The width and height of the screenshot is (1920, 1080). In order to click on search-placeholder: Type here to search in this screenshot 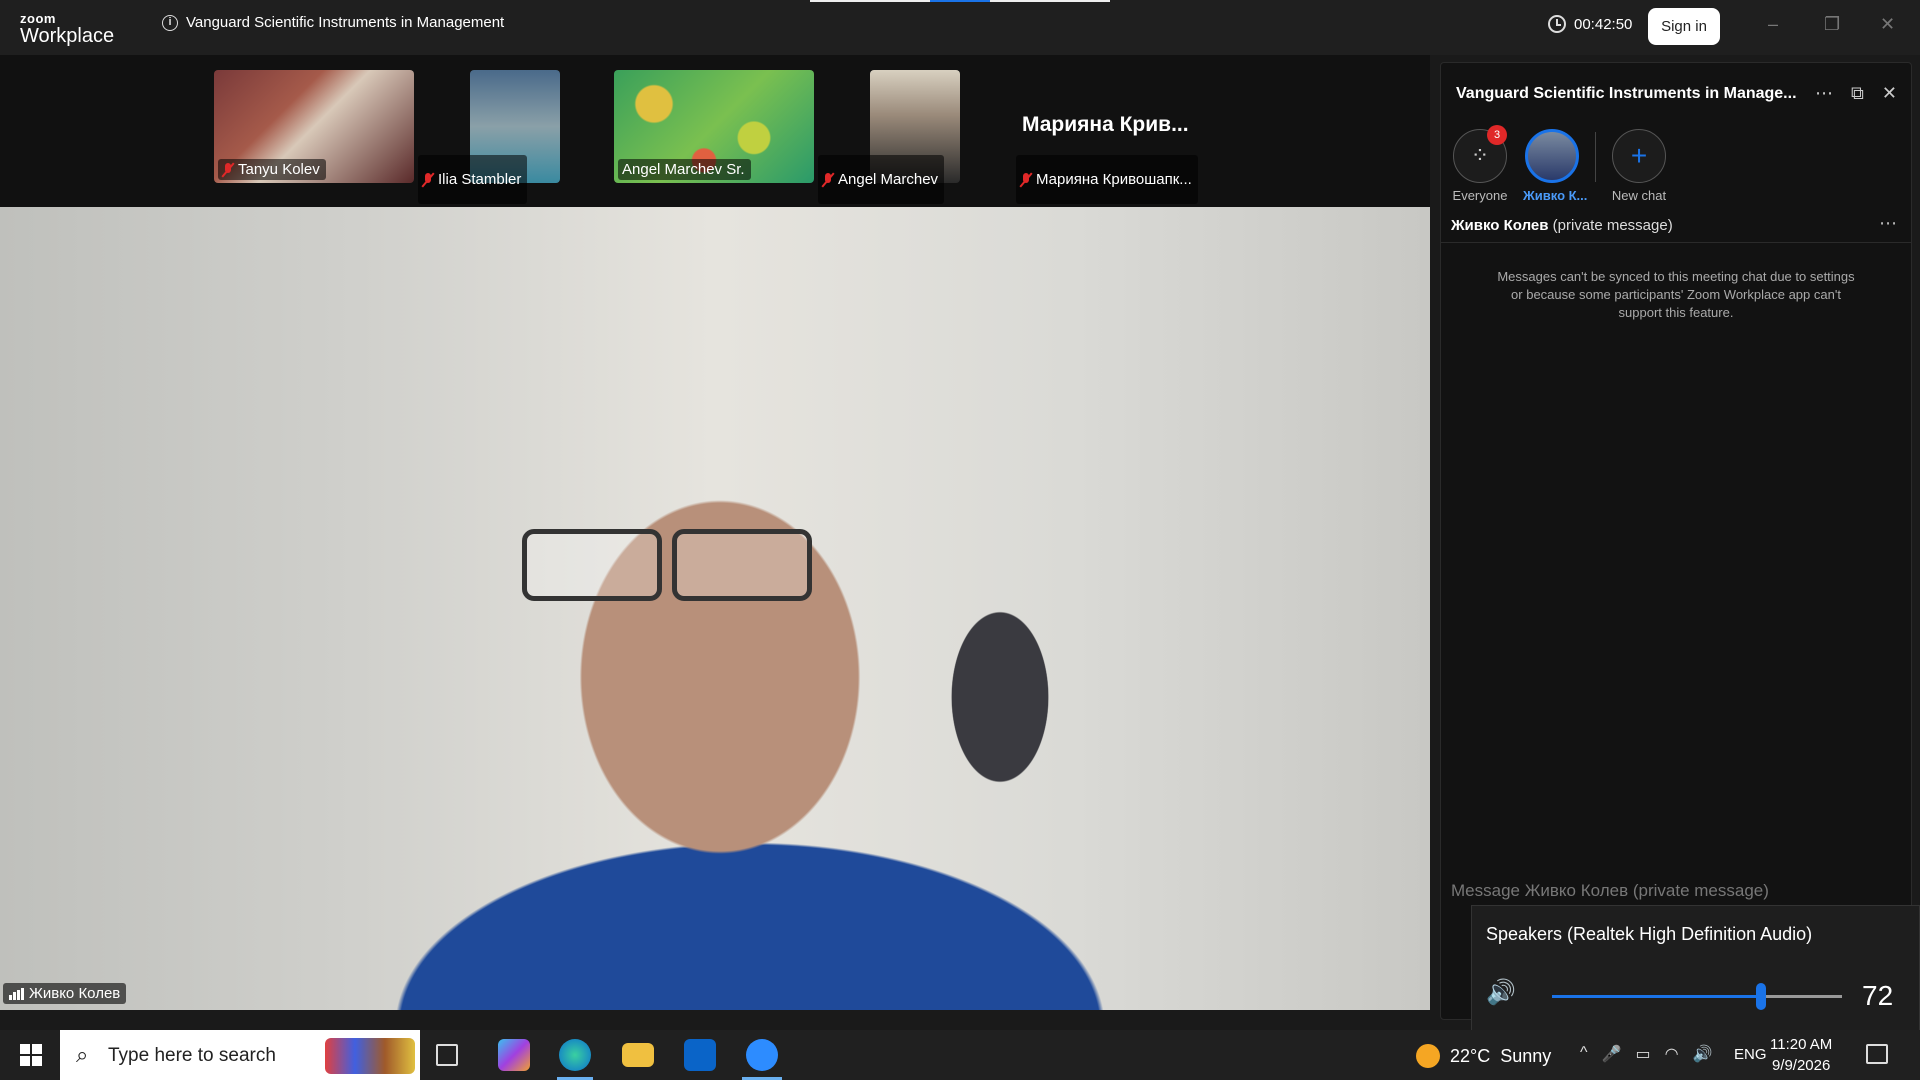, I will do `click(192, 1055)`.